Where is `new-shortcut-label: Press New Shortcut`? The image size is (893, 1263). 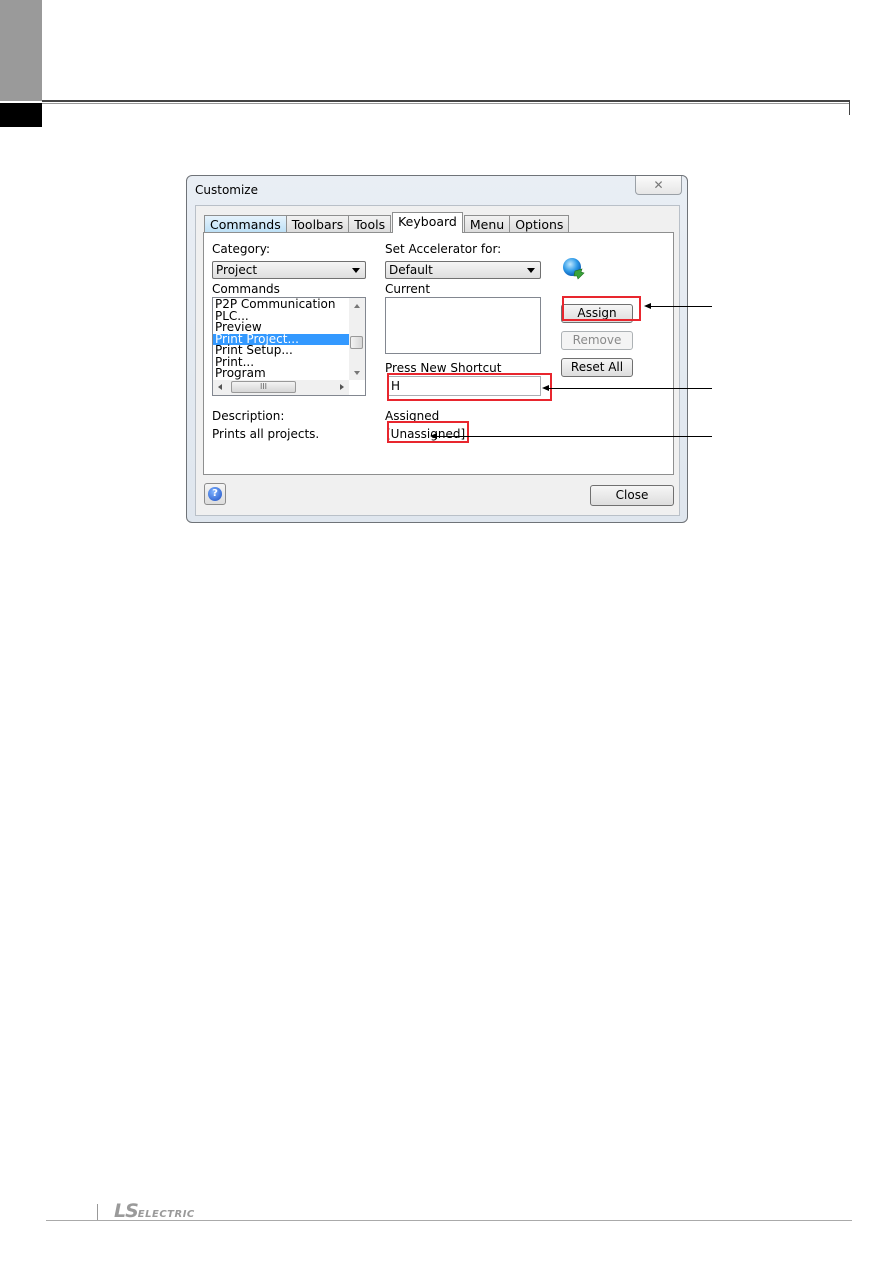 new-shortcut-label: Press New Shortcut is located at coordinates (443, 368).